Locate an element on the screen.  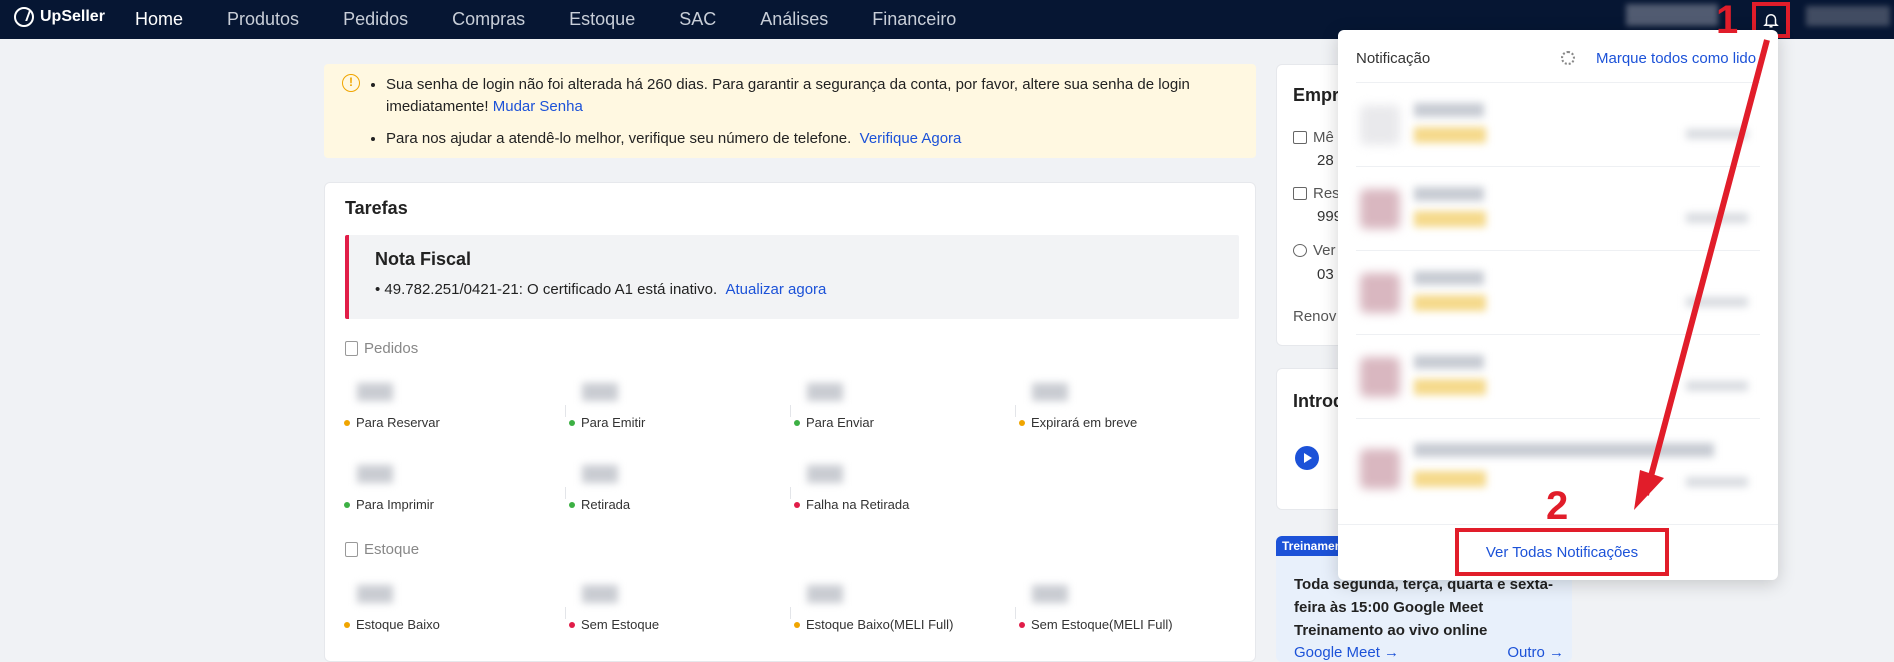
annotation-number-1: 1 is located at coordinates (1727, 21).